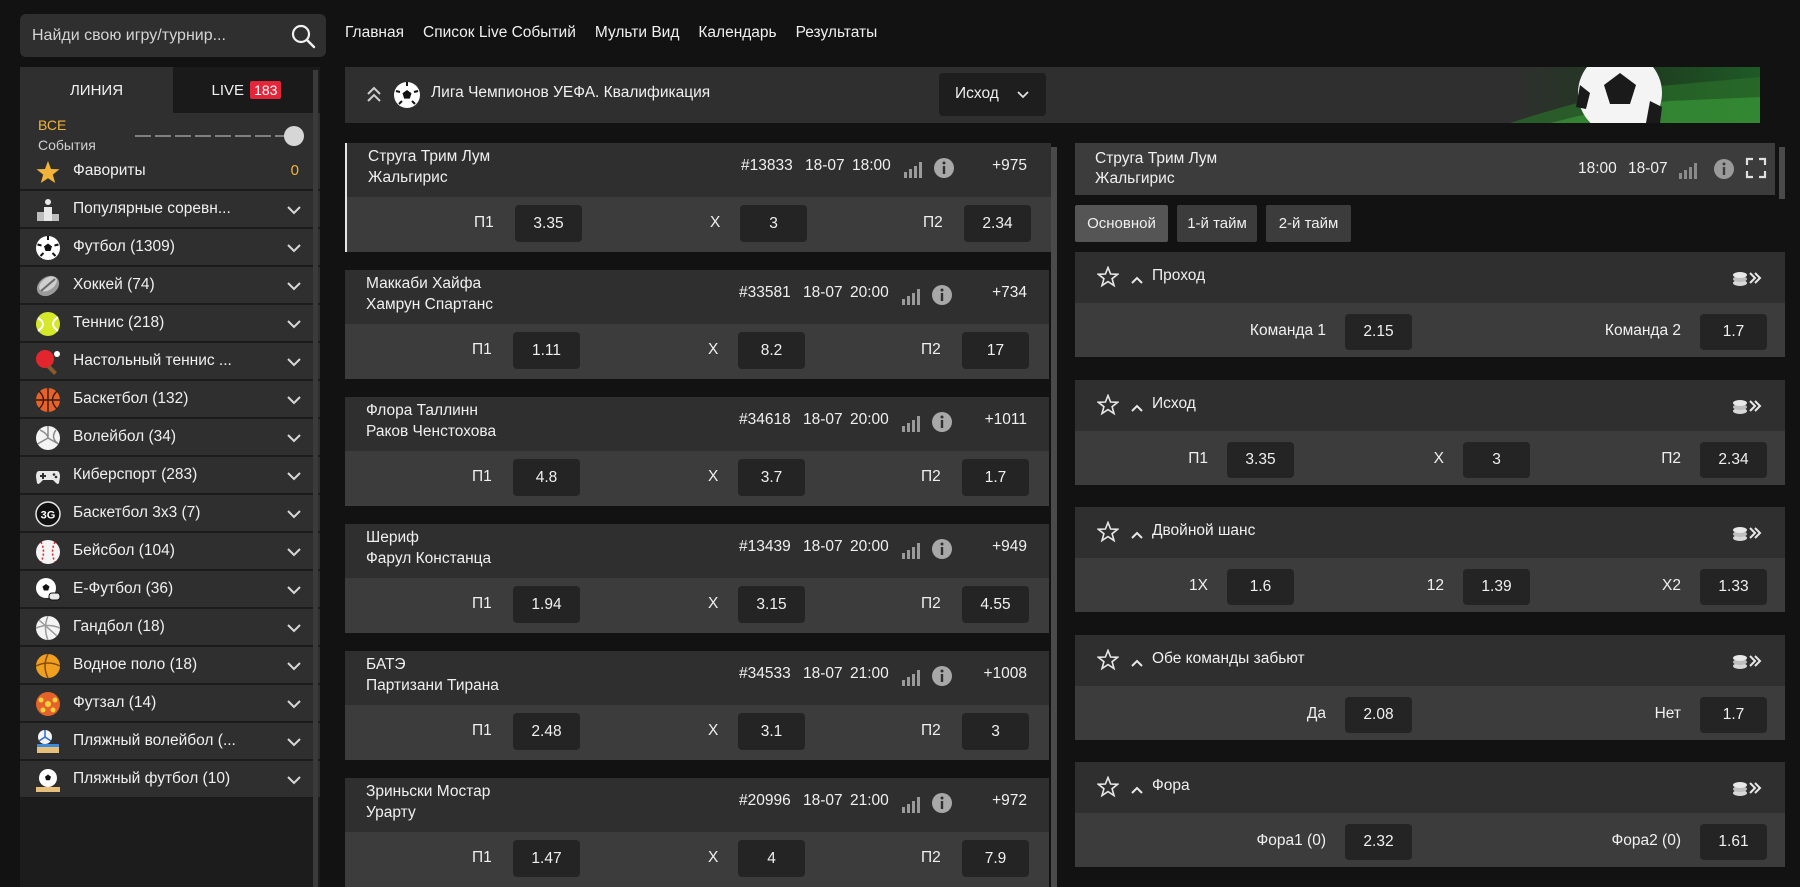 This screenshot has width=1800, height=887. Describe the element at coordinates (1496, 460) in the screenshot. I see `outcome-odd-button: 3` at that location.